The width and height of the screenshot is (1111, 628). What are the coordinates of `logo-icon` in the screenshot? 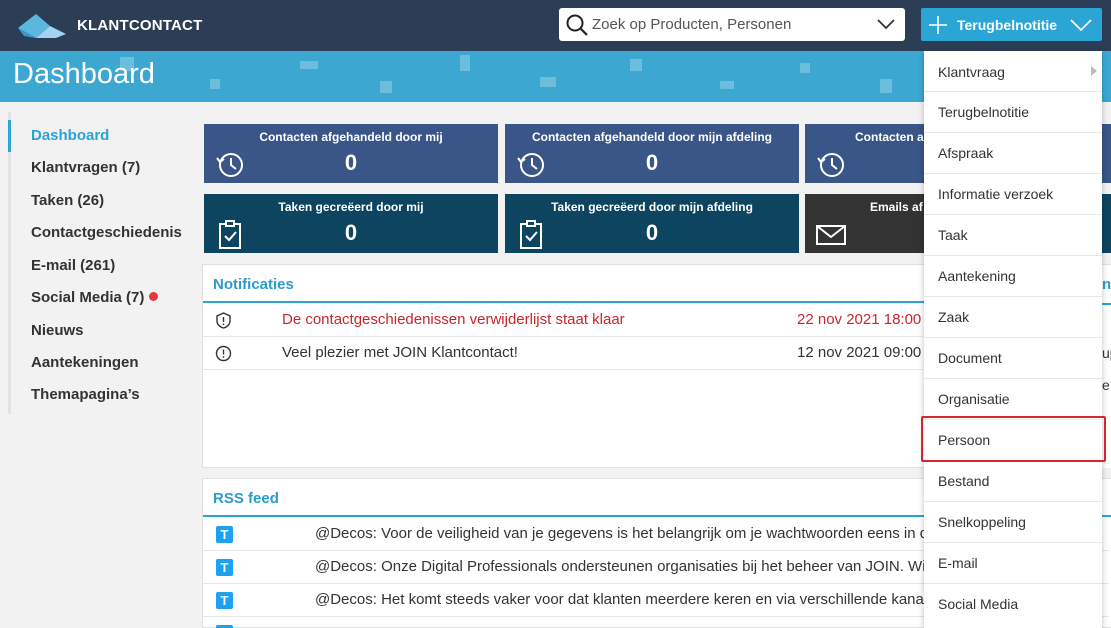 It's located at (42, 25).